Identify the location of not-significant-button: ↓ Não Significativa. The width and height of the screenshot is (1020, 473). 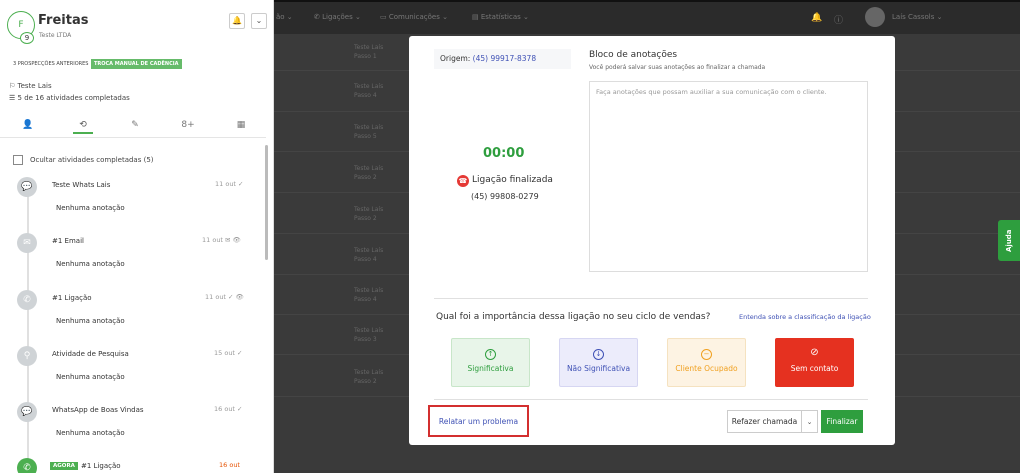
(598, 362).